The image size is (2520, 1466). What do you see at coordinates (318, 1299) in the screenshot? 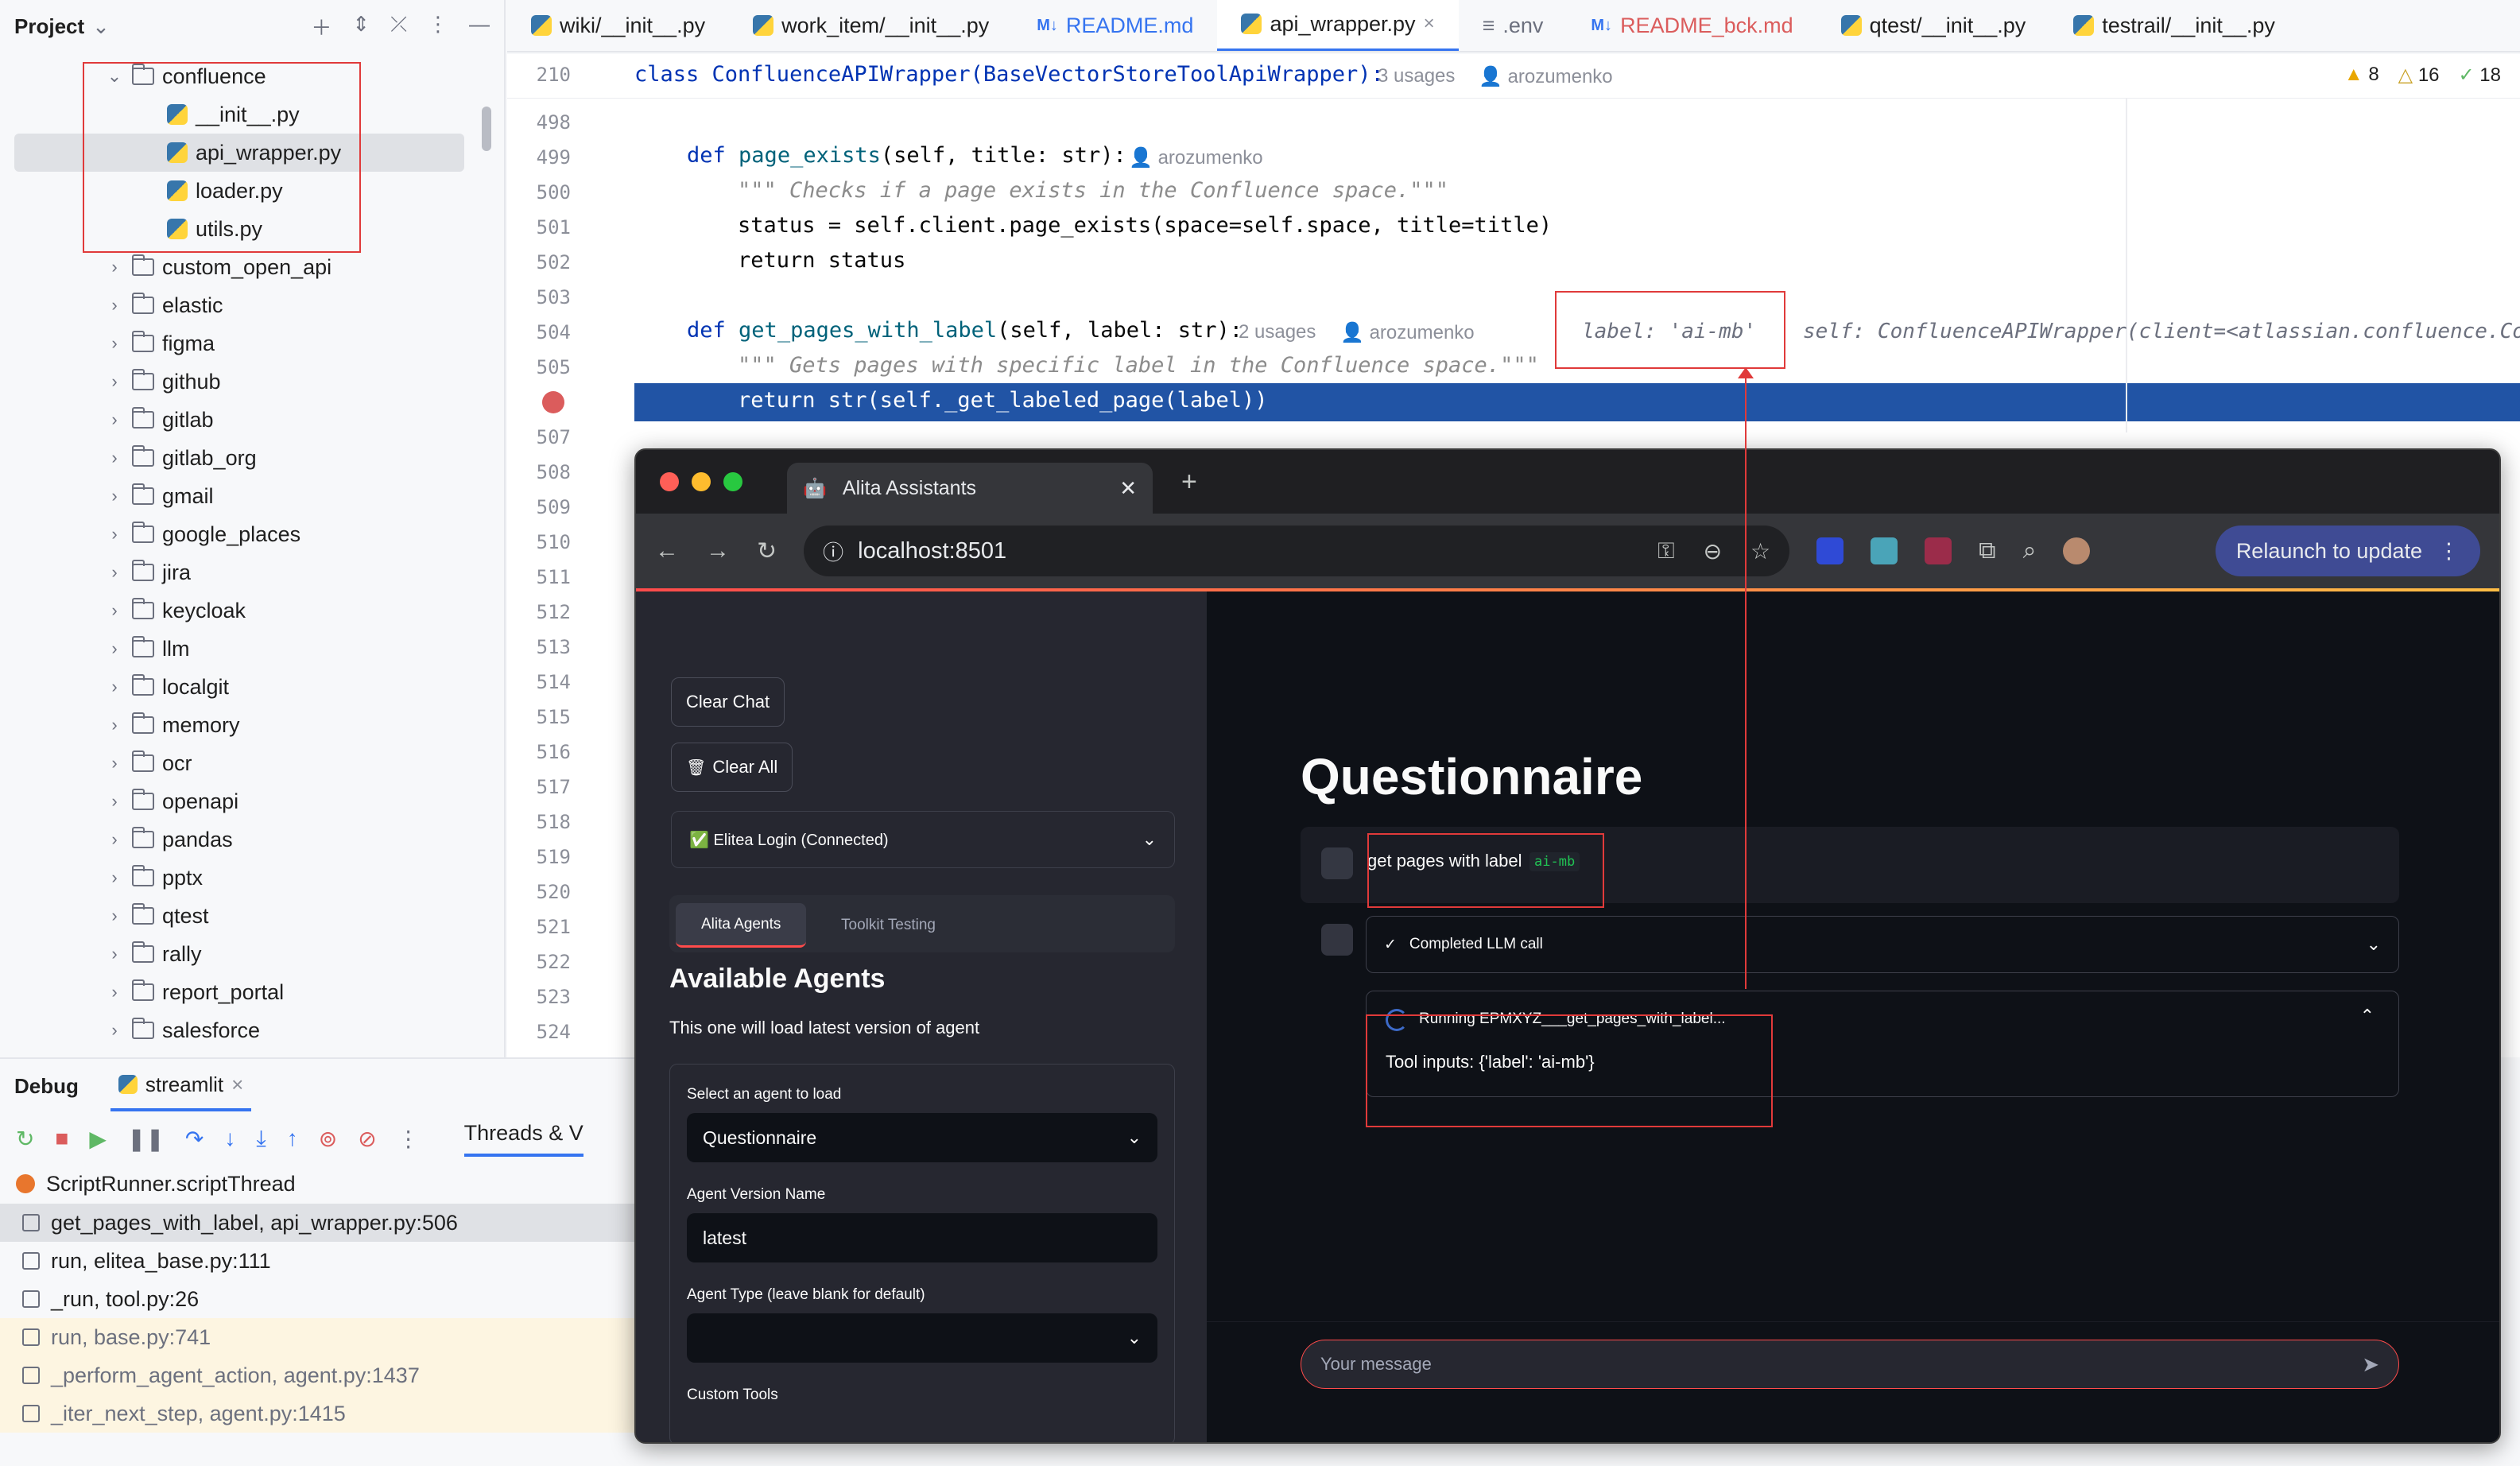
I see `stack-frame: _run, tool.py:26` at bounding box center [318, 1299].